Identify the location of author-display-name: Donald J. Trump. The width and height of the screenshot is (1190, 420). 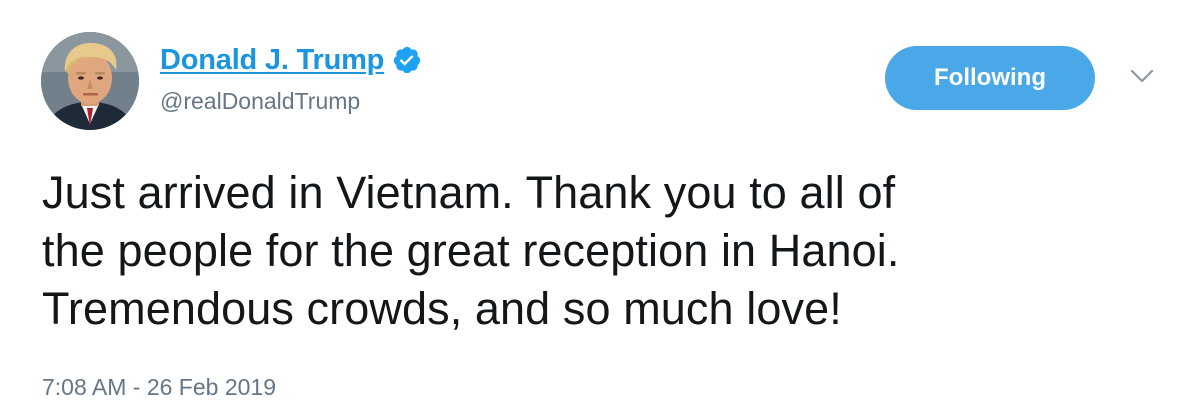
(272, 60).